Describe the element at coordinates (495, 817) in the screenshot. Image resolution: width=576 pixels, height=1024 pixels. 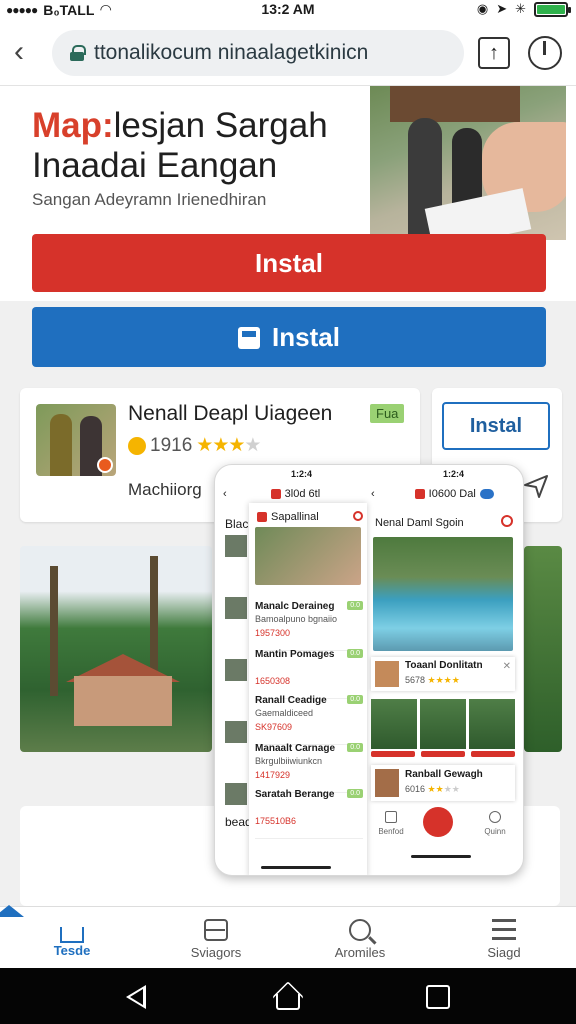
I see `mock-search-icon` at that location.